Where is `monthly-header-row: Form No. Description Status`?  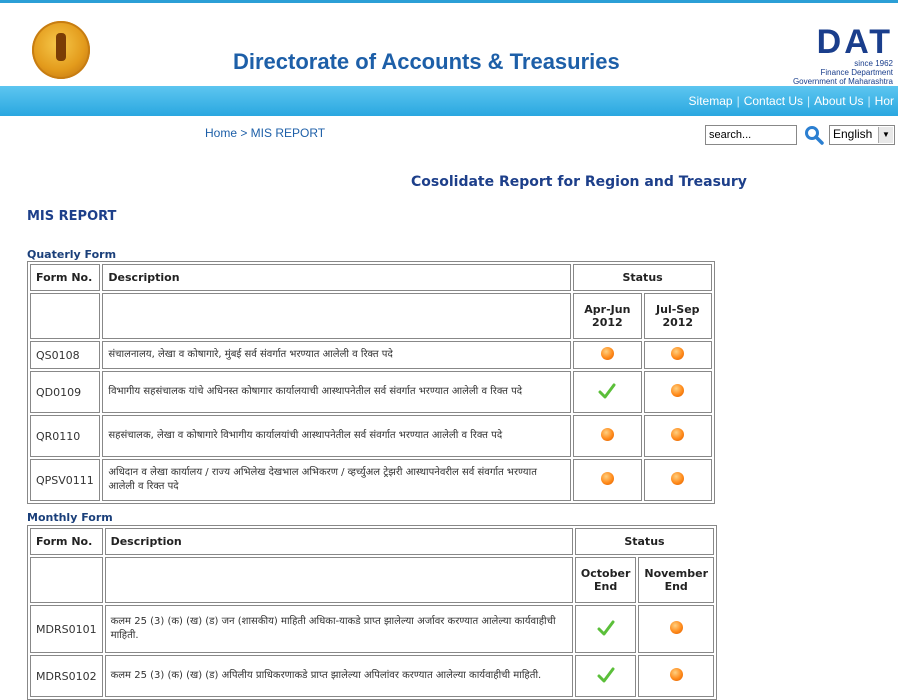 monthly-header-row: Form No. Description Status is located at coordinates (372, 541).